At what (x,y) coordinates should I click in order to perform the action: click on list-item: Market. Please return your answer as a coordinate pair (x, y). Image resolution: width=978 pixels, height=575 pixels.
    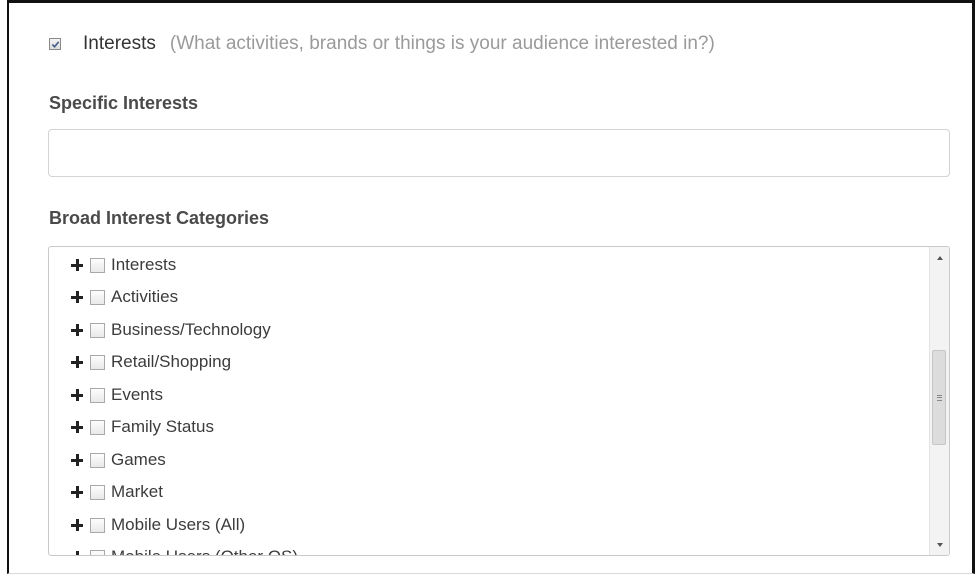
    Looking at the image, I should click on (117, 492).